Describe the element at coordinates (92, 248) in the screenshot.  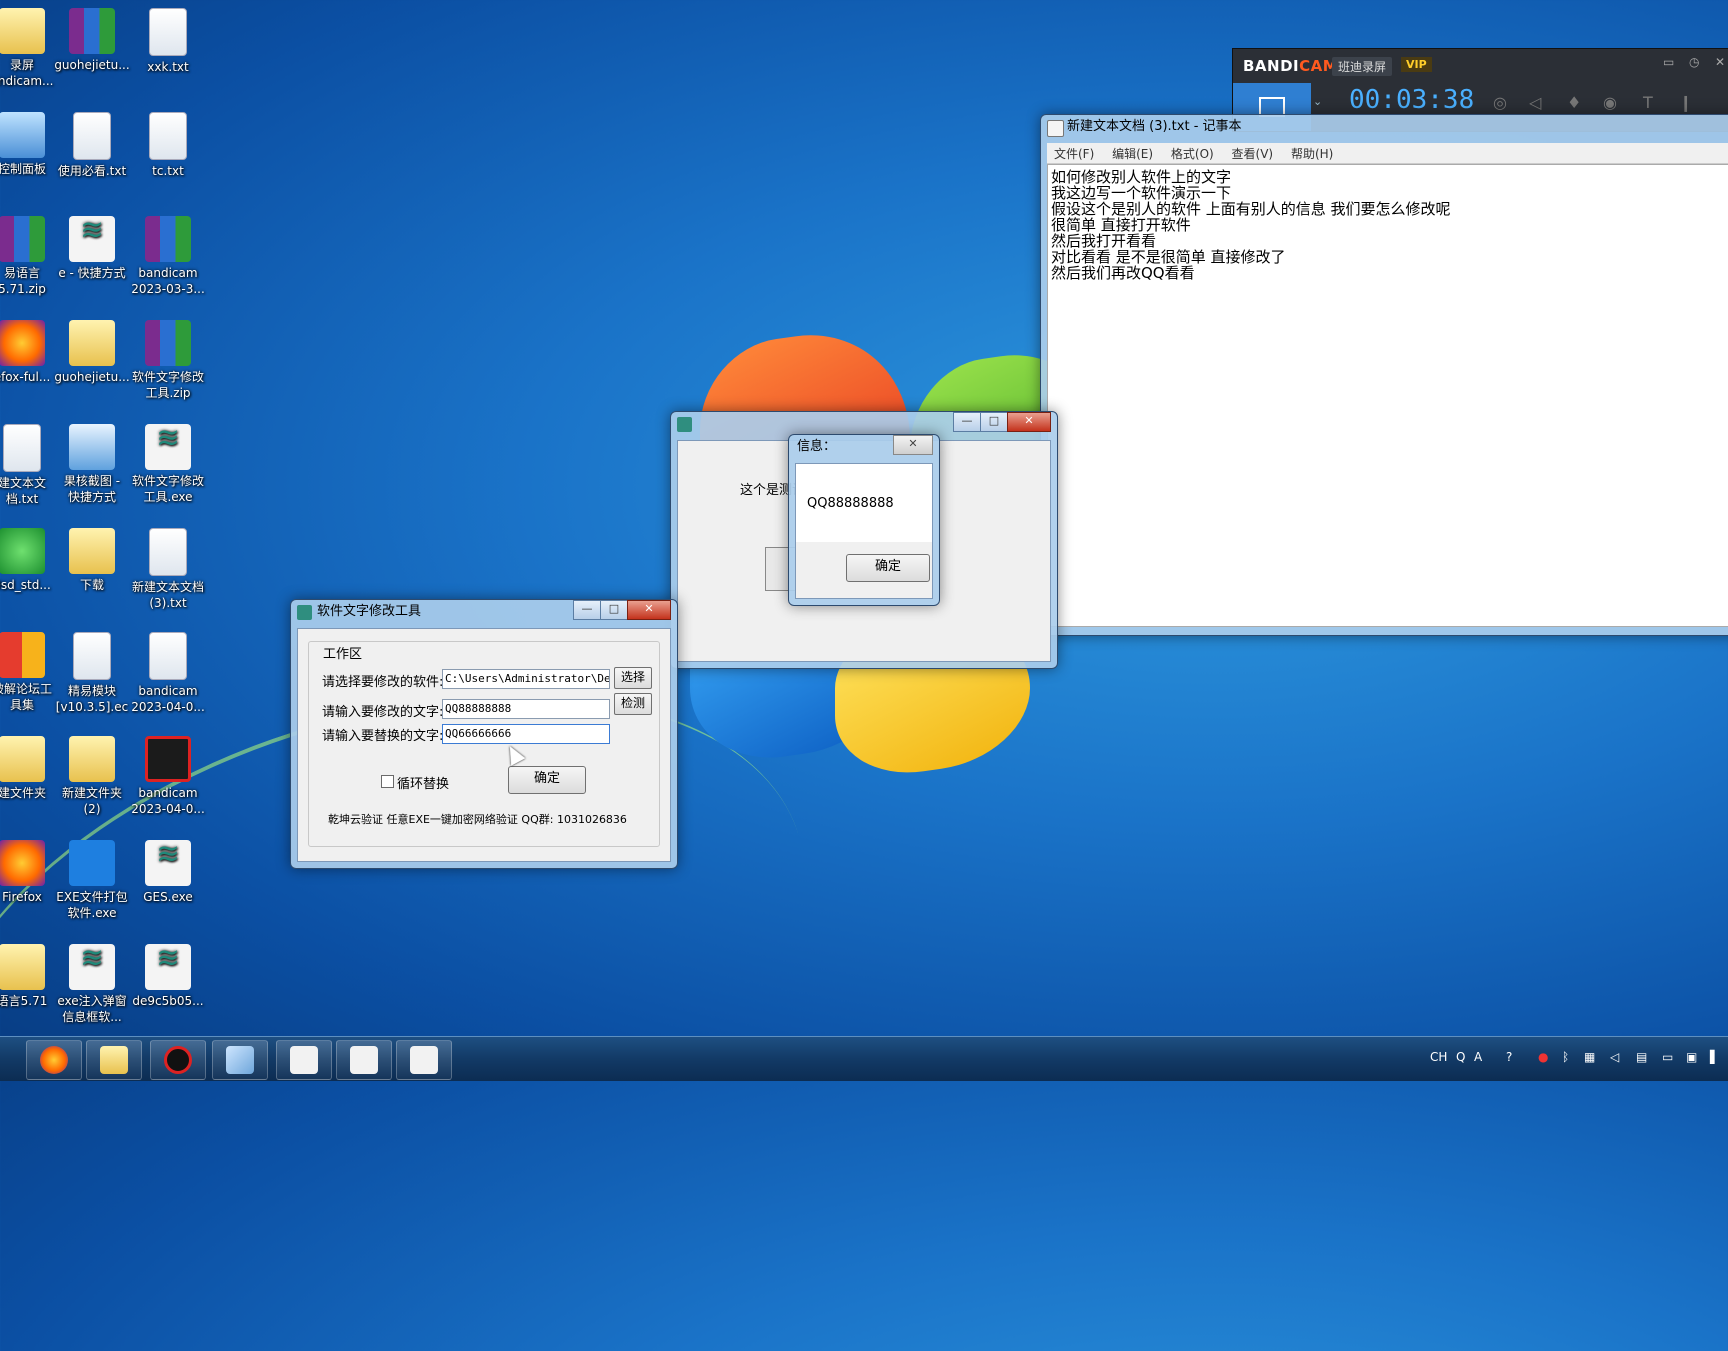
I see `desktop-icon: e - 快捷方式` at that location.